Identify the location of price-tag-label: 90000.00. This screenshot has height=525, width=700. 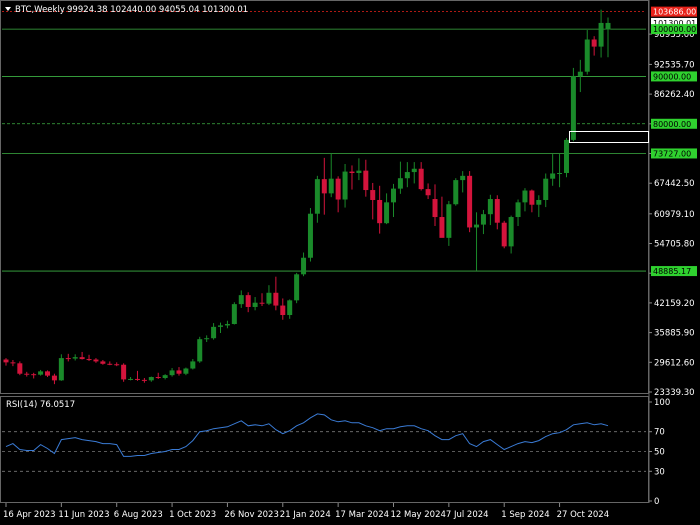
(672, 76).